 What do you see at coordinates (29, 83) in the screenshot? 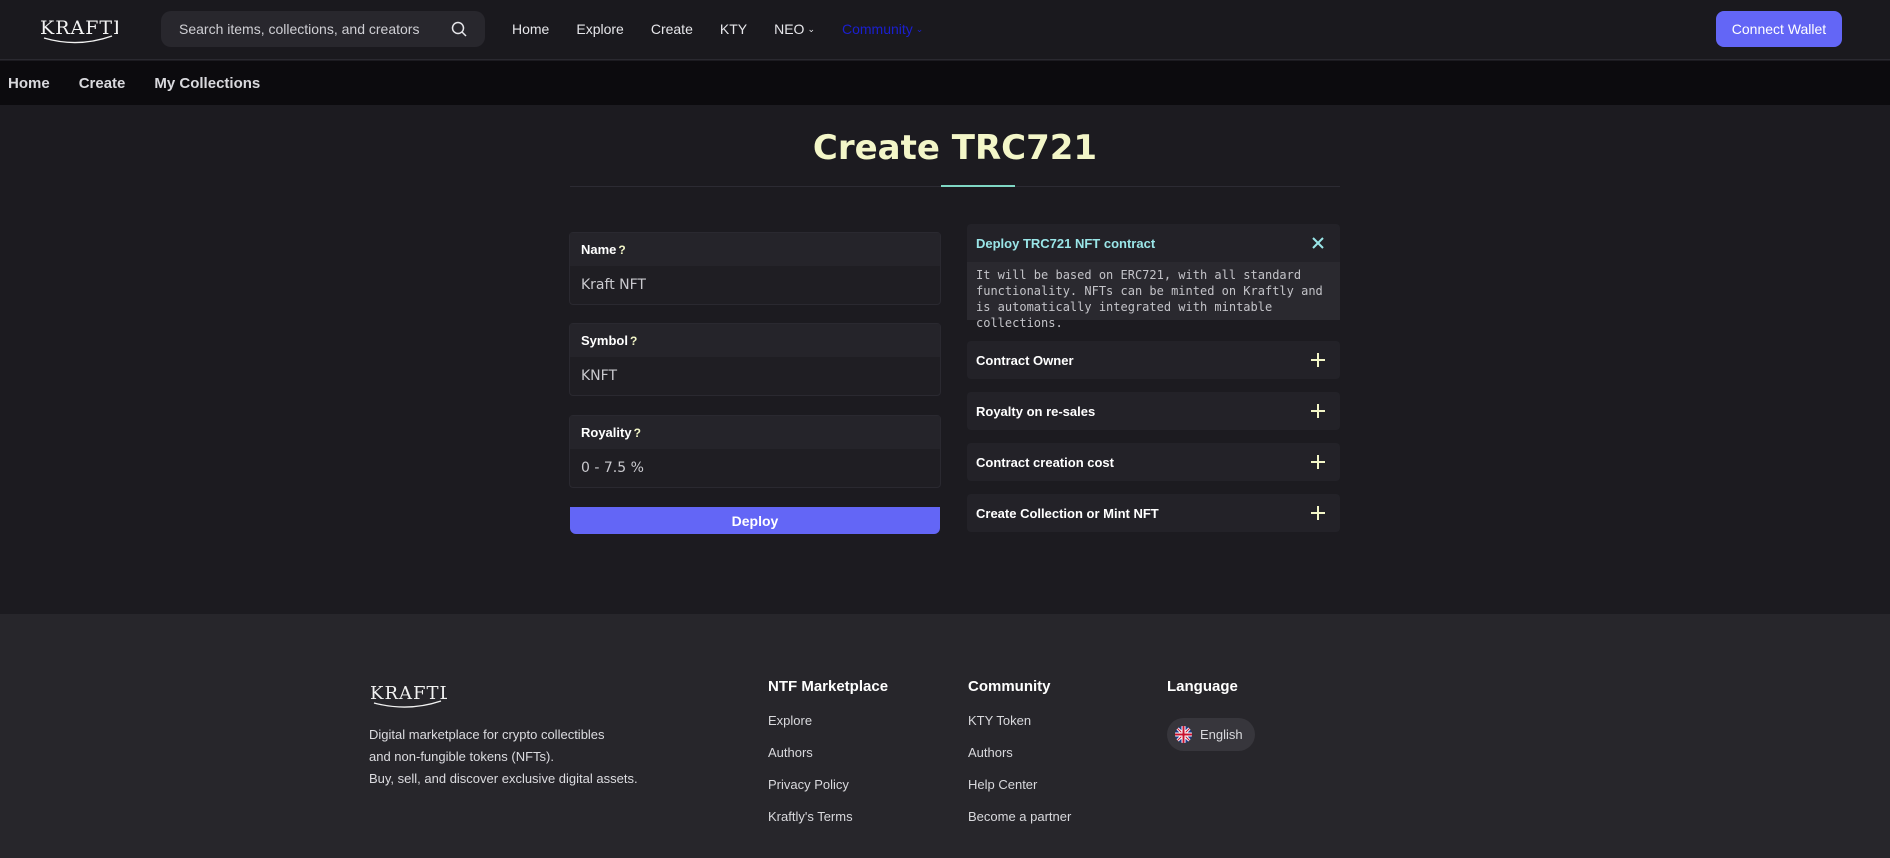
I see `subnav-home: Home` at bounding box center [29, 83].